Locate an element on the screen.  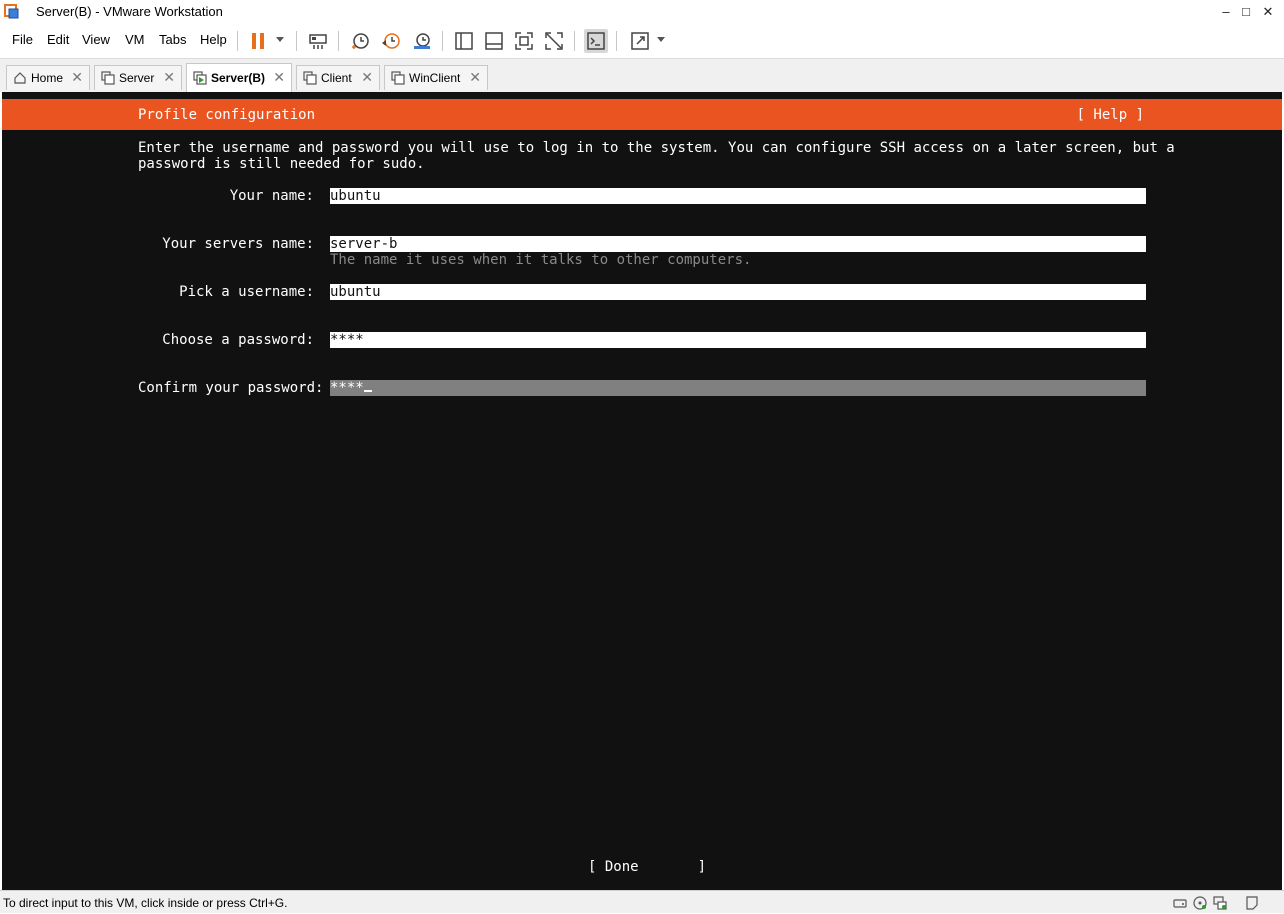
installer-header: Profile configuration [ Help ] is located at coordinates (642, 114).